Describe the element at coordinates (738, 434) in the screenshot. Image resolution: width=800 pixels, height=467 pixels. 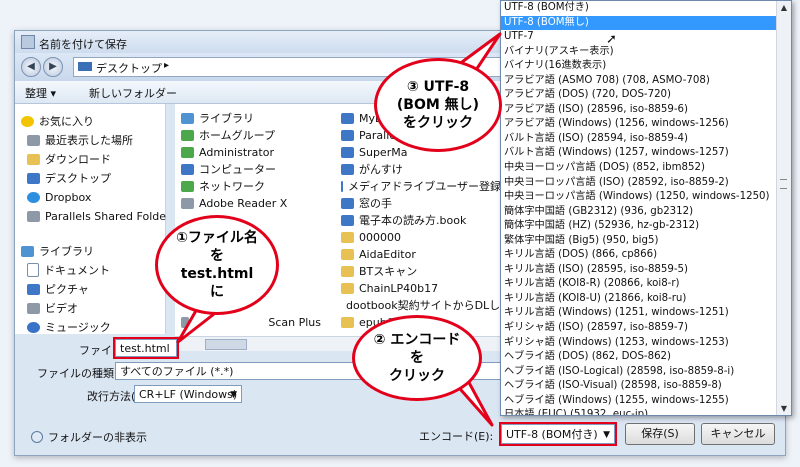
I see `cancel-button: キャンセル` at that location.